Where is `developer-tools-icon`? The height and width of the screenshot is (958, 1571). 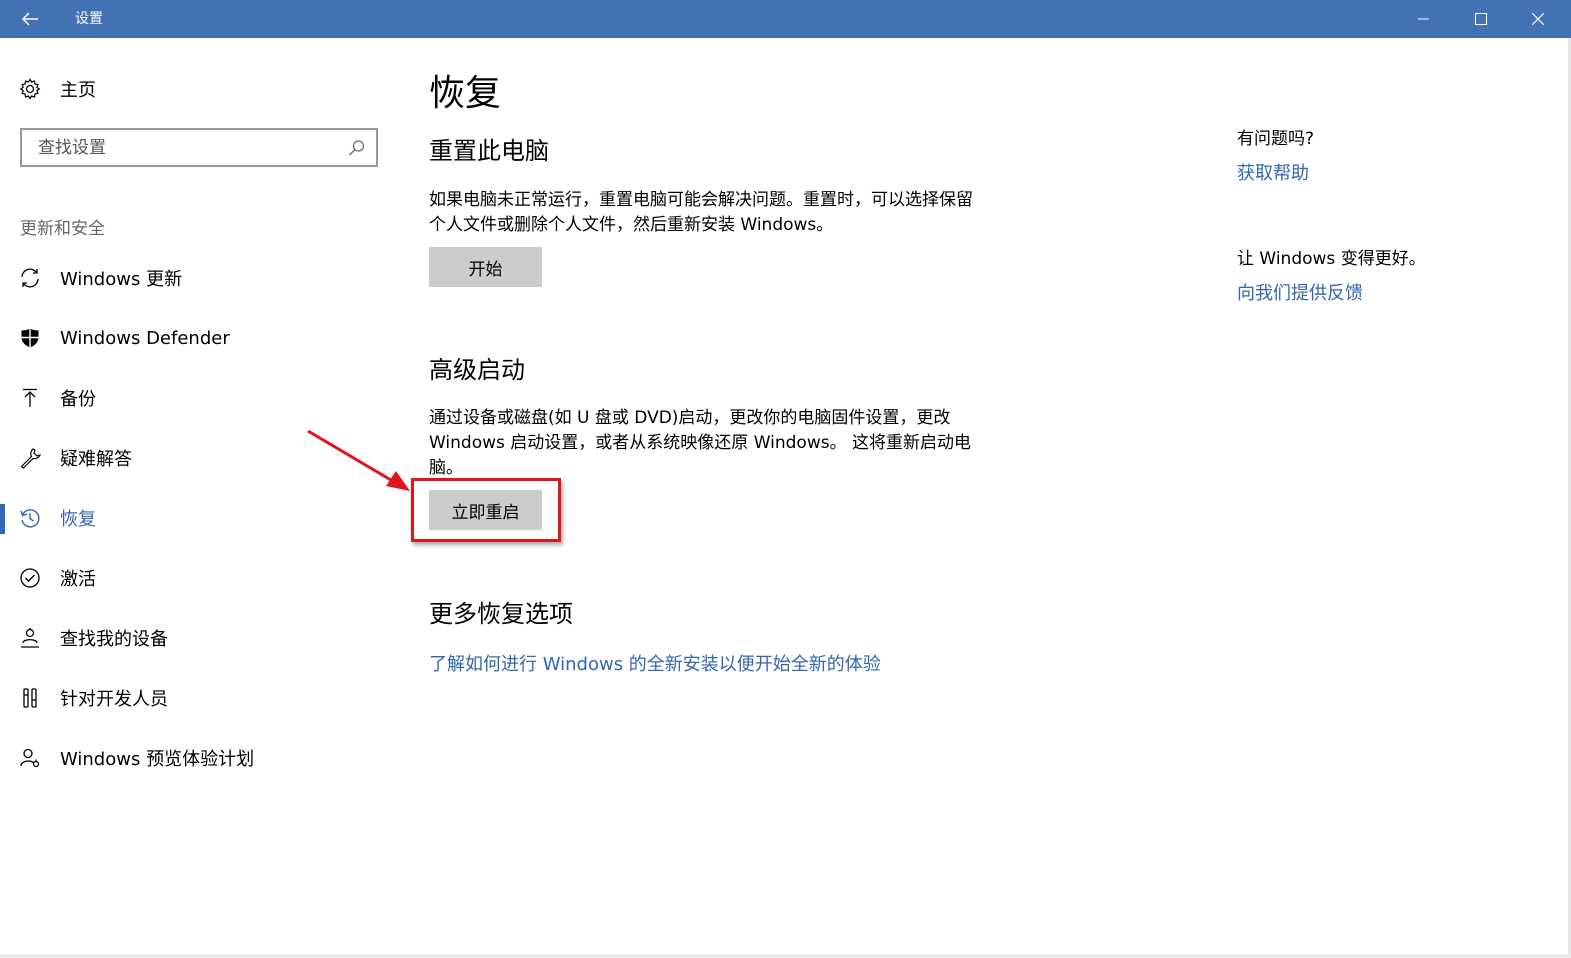
developer-tools-icon is located at coordinates (30, 698).